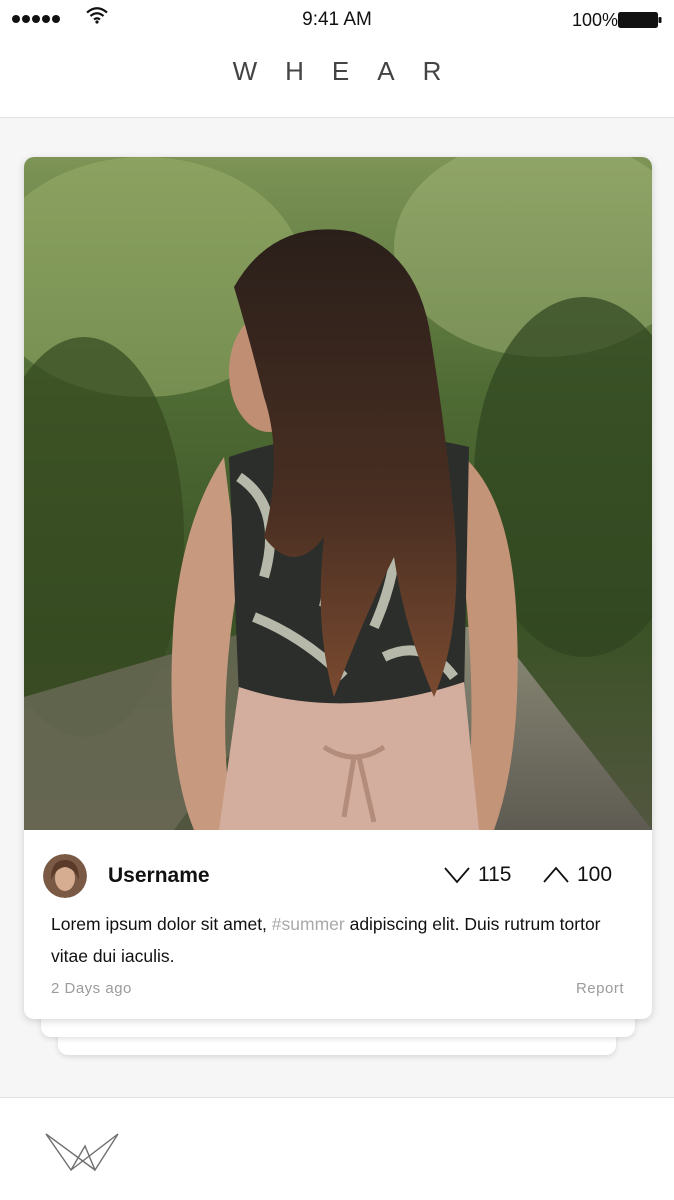 Image resolution: width=674 pixels, height=1200 pixels. Describe the element at coordinates (457, 875) in the screenshot. I see `chevron-down-icon` at that location.